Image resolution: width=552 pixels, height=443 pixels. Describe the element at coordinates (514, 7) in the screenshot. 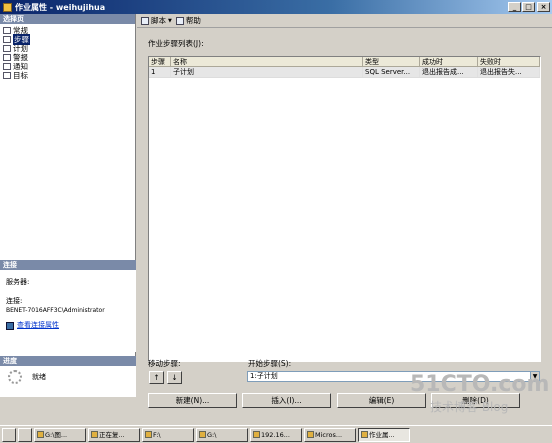

I see `minimize-button: _` at that location.